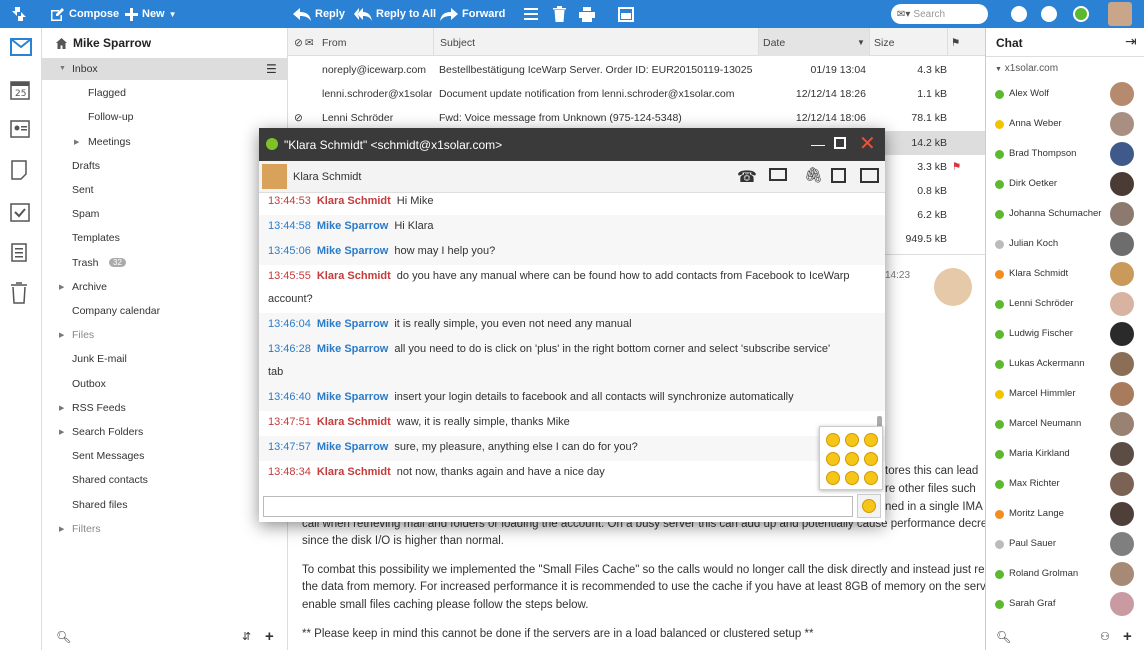 This screenshot has height=650, width=1144. I want to click on chat-contact: Maria Kirkland, so click(1065, 454).